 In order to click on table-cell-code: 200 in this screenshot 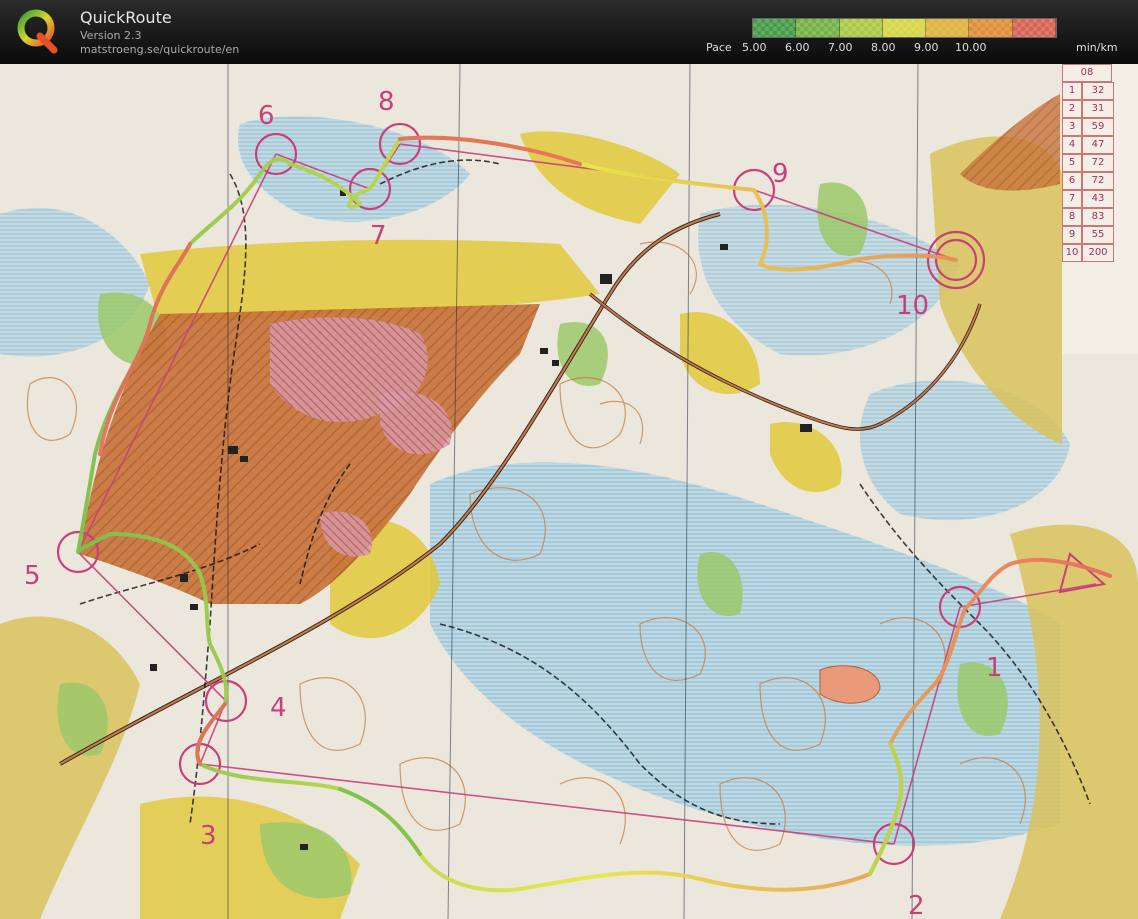, I will do `click(1098, 253)`.